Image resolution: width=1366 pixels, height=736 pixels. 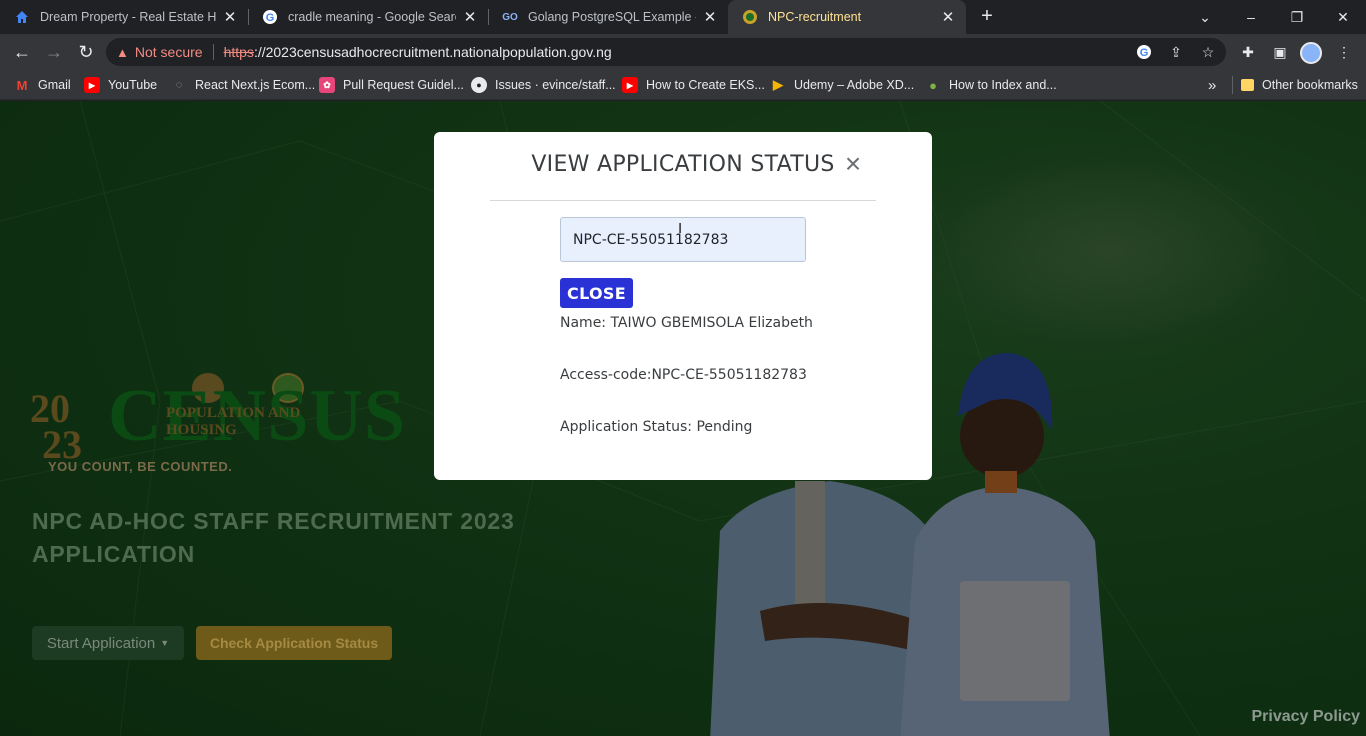 I want to click on divider, so click(x=213, y=52).